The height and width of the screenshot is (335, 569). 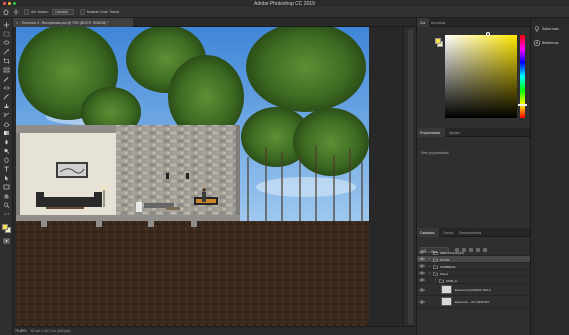 I want to click on marquee-tool, so click(x=6, y=34).